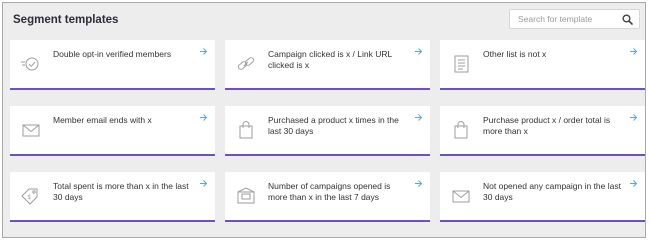  I want to click on search-icon, so click(627, 19).